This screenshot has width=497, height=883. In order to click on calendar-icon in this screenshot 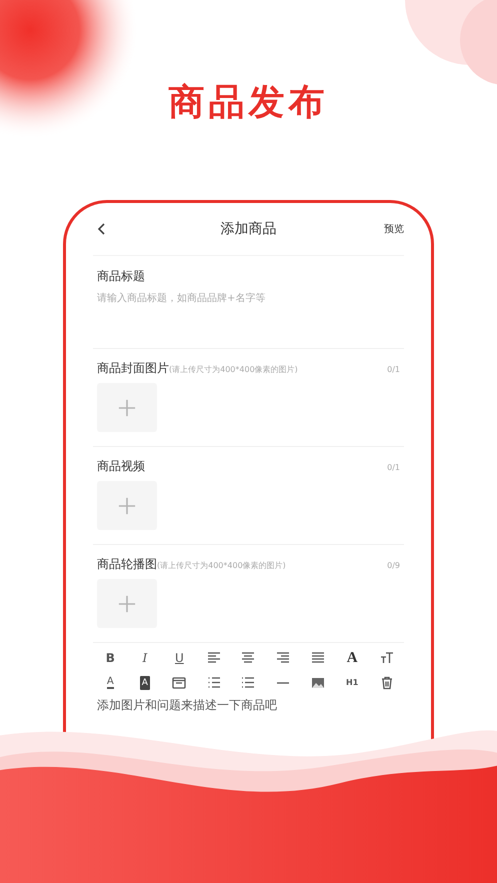, I will do `click(179, 683)`.